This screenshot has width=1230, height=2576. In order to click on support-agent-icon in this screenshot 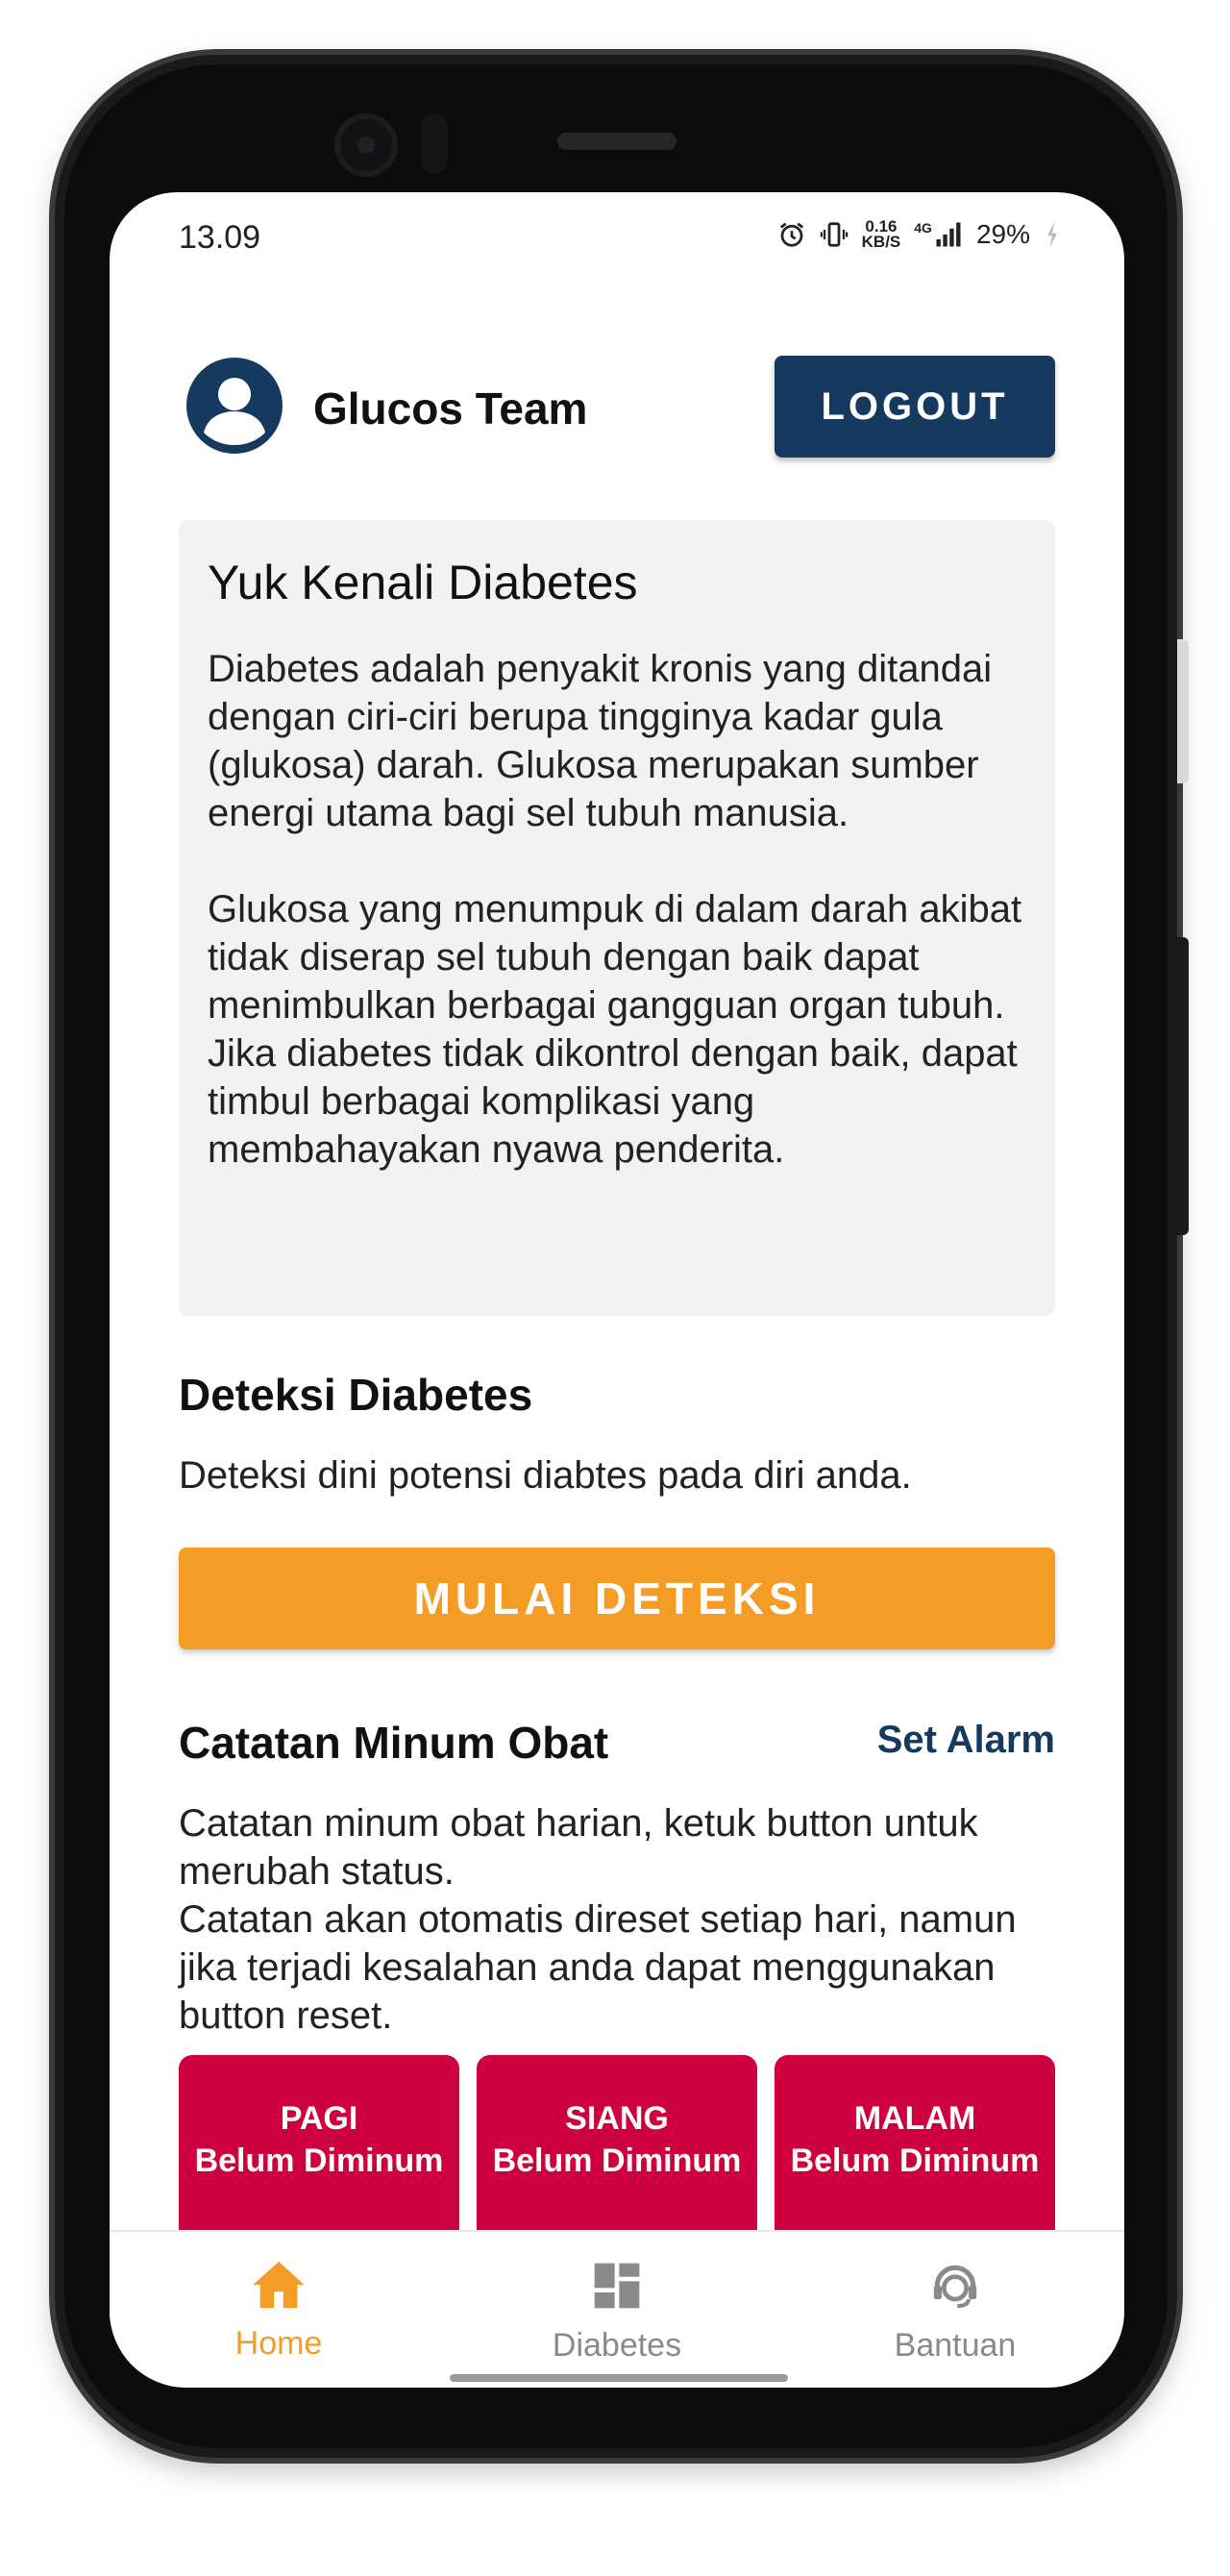, I will do `click(955, 2288)`.